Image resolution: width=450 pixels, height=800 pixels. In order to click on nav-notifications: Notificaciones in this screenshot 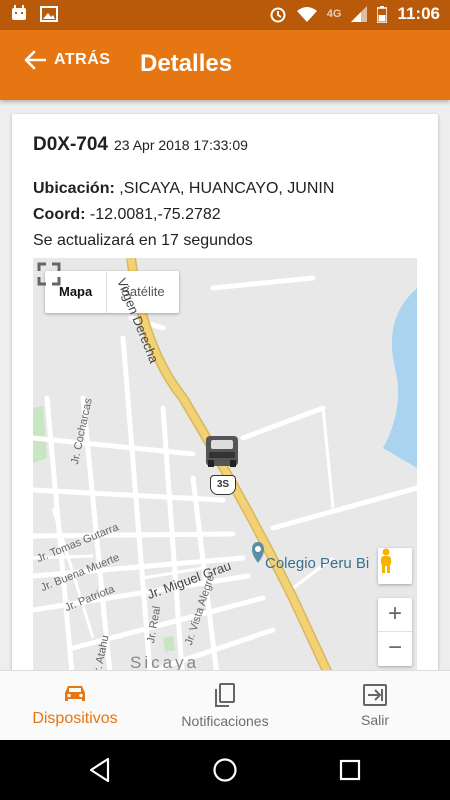, I will do `click(225, 705)`.